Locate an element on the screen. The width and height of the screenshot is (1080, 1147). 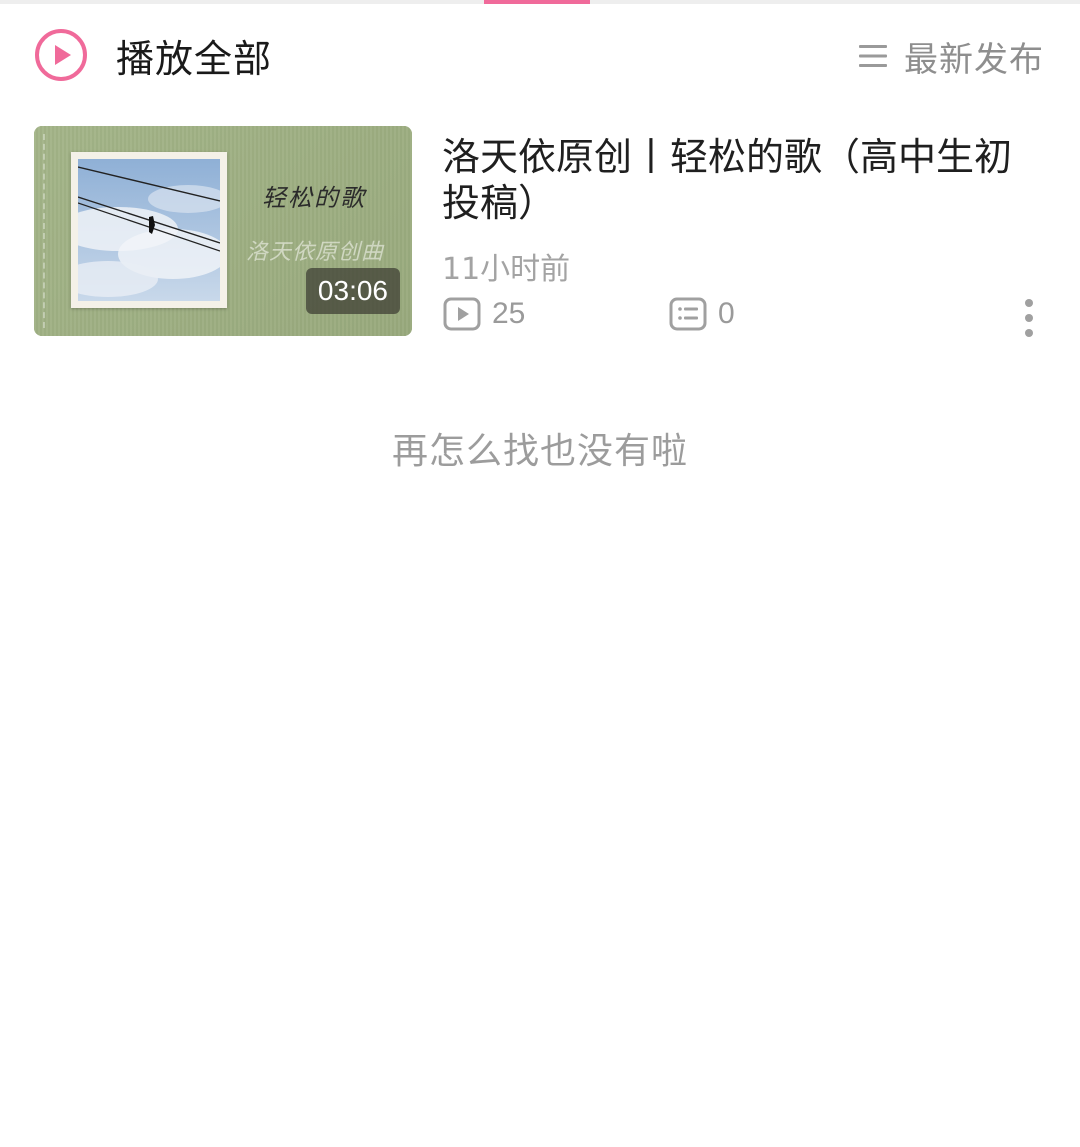
play-all-button: 播放全部 is located at coordinates (153, 55).